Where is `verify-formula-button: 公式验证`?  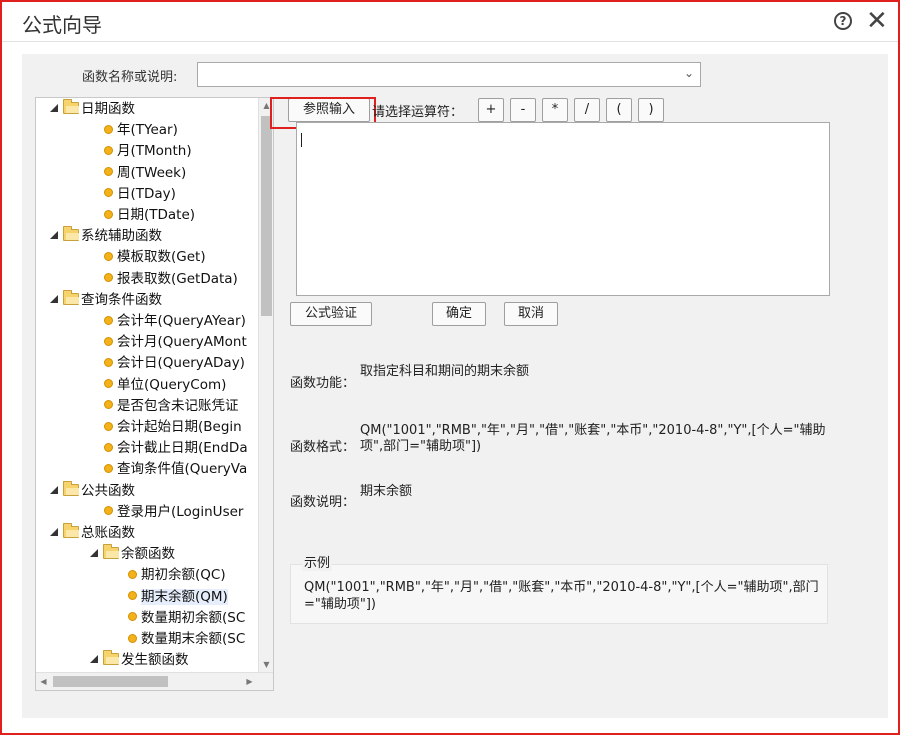 verify-formula-button: 公式验证 is located at coordinates (331, 314).